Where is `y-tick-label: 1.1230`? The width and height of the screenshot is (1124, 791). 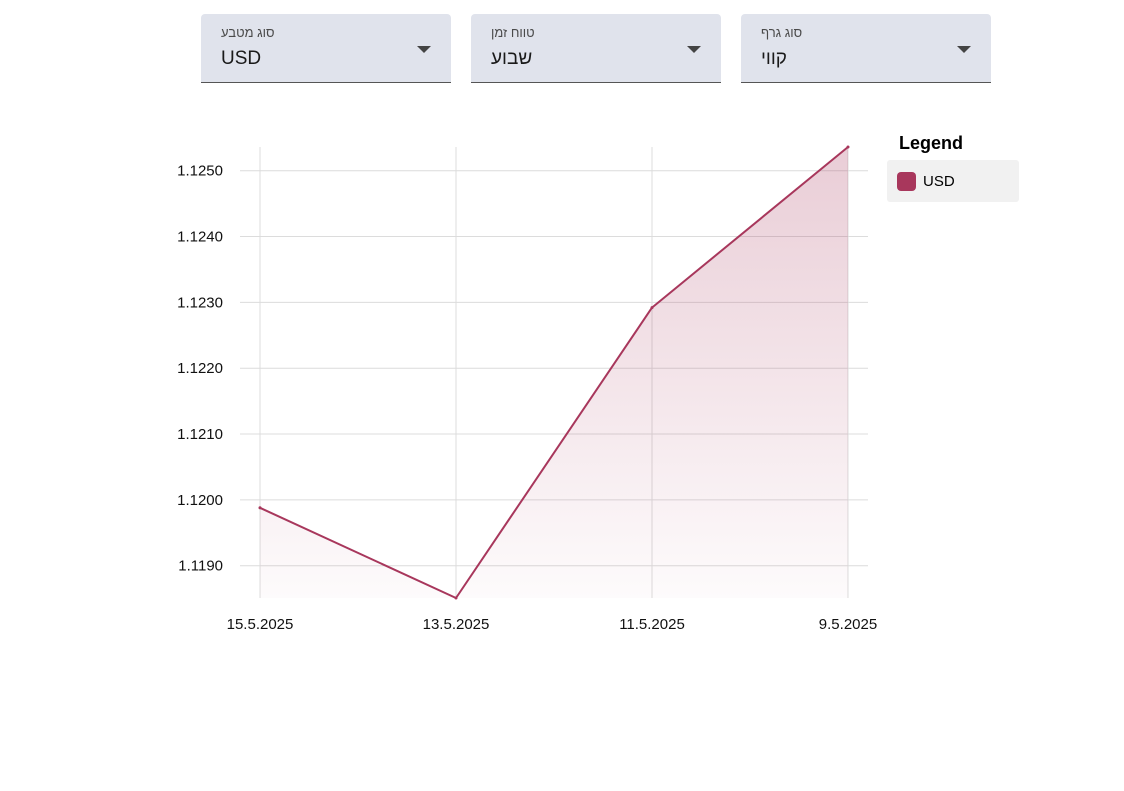
y-tick-label: 1.1230 is located at coordinates (200, 302).